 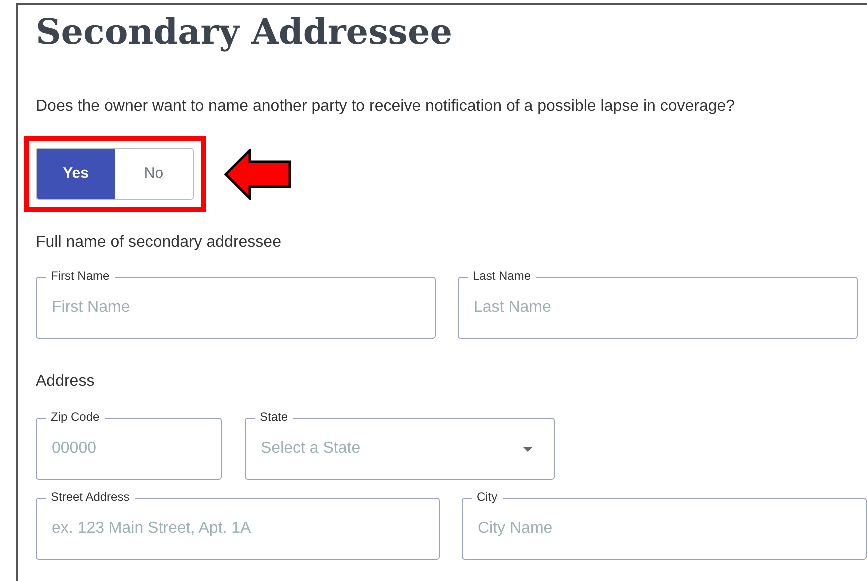 I want to click on field-label: Zip Code, so click(x=75, y=417).